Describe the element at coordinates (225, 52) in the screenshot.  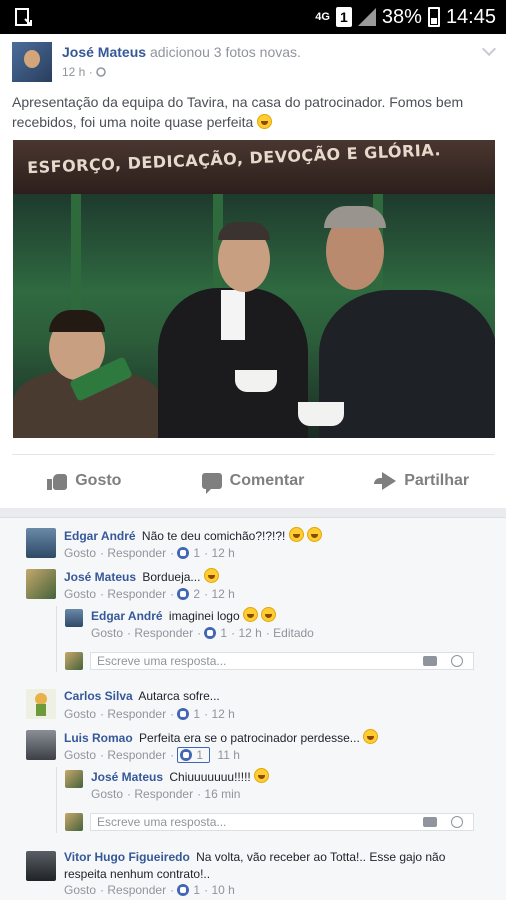
I see `post-action: adicionou 3 fotos novas.` at that location.